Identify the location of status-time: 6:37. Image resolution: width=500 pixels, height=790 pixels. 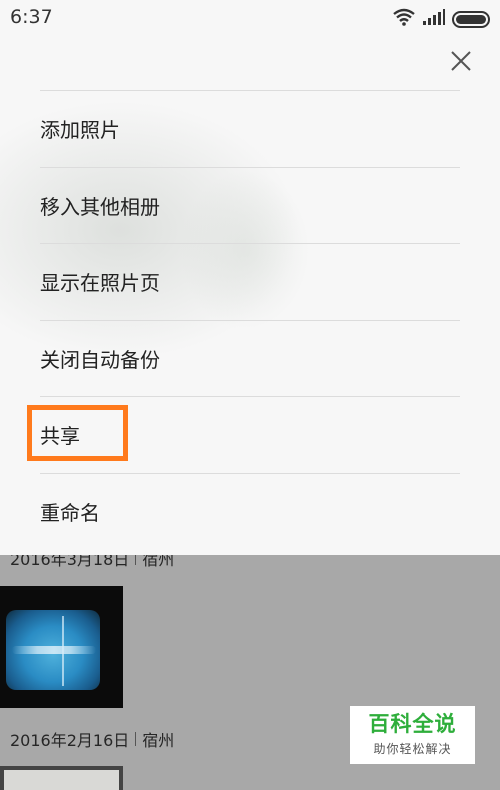
(31, 17).